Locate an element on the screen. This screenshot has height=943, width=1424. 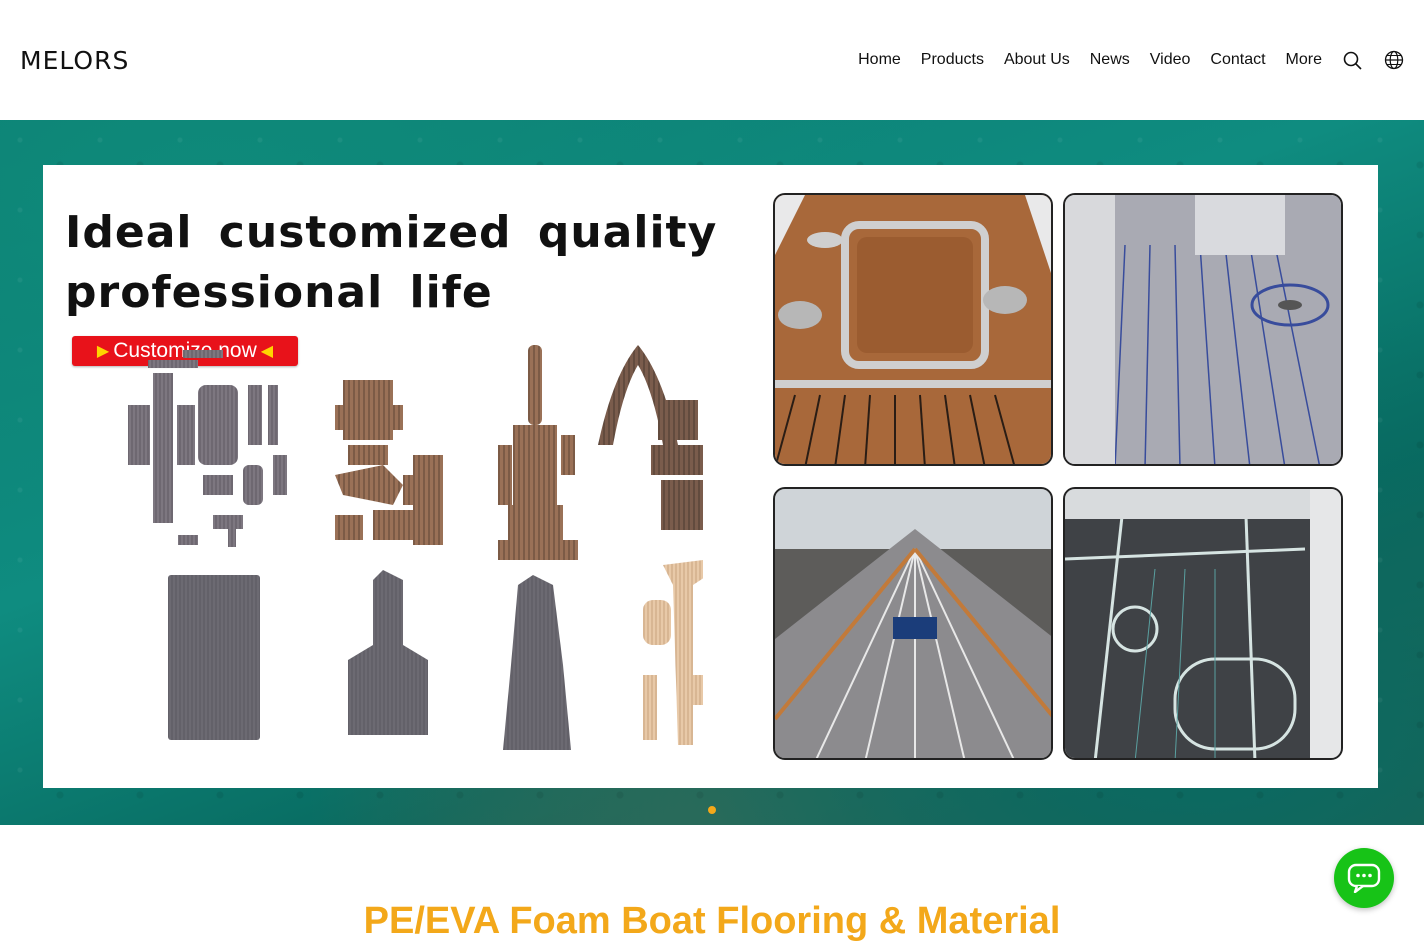
carousel-dot-active is located at coordinates (712, 810).